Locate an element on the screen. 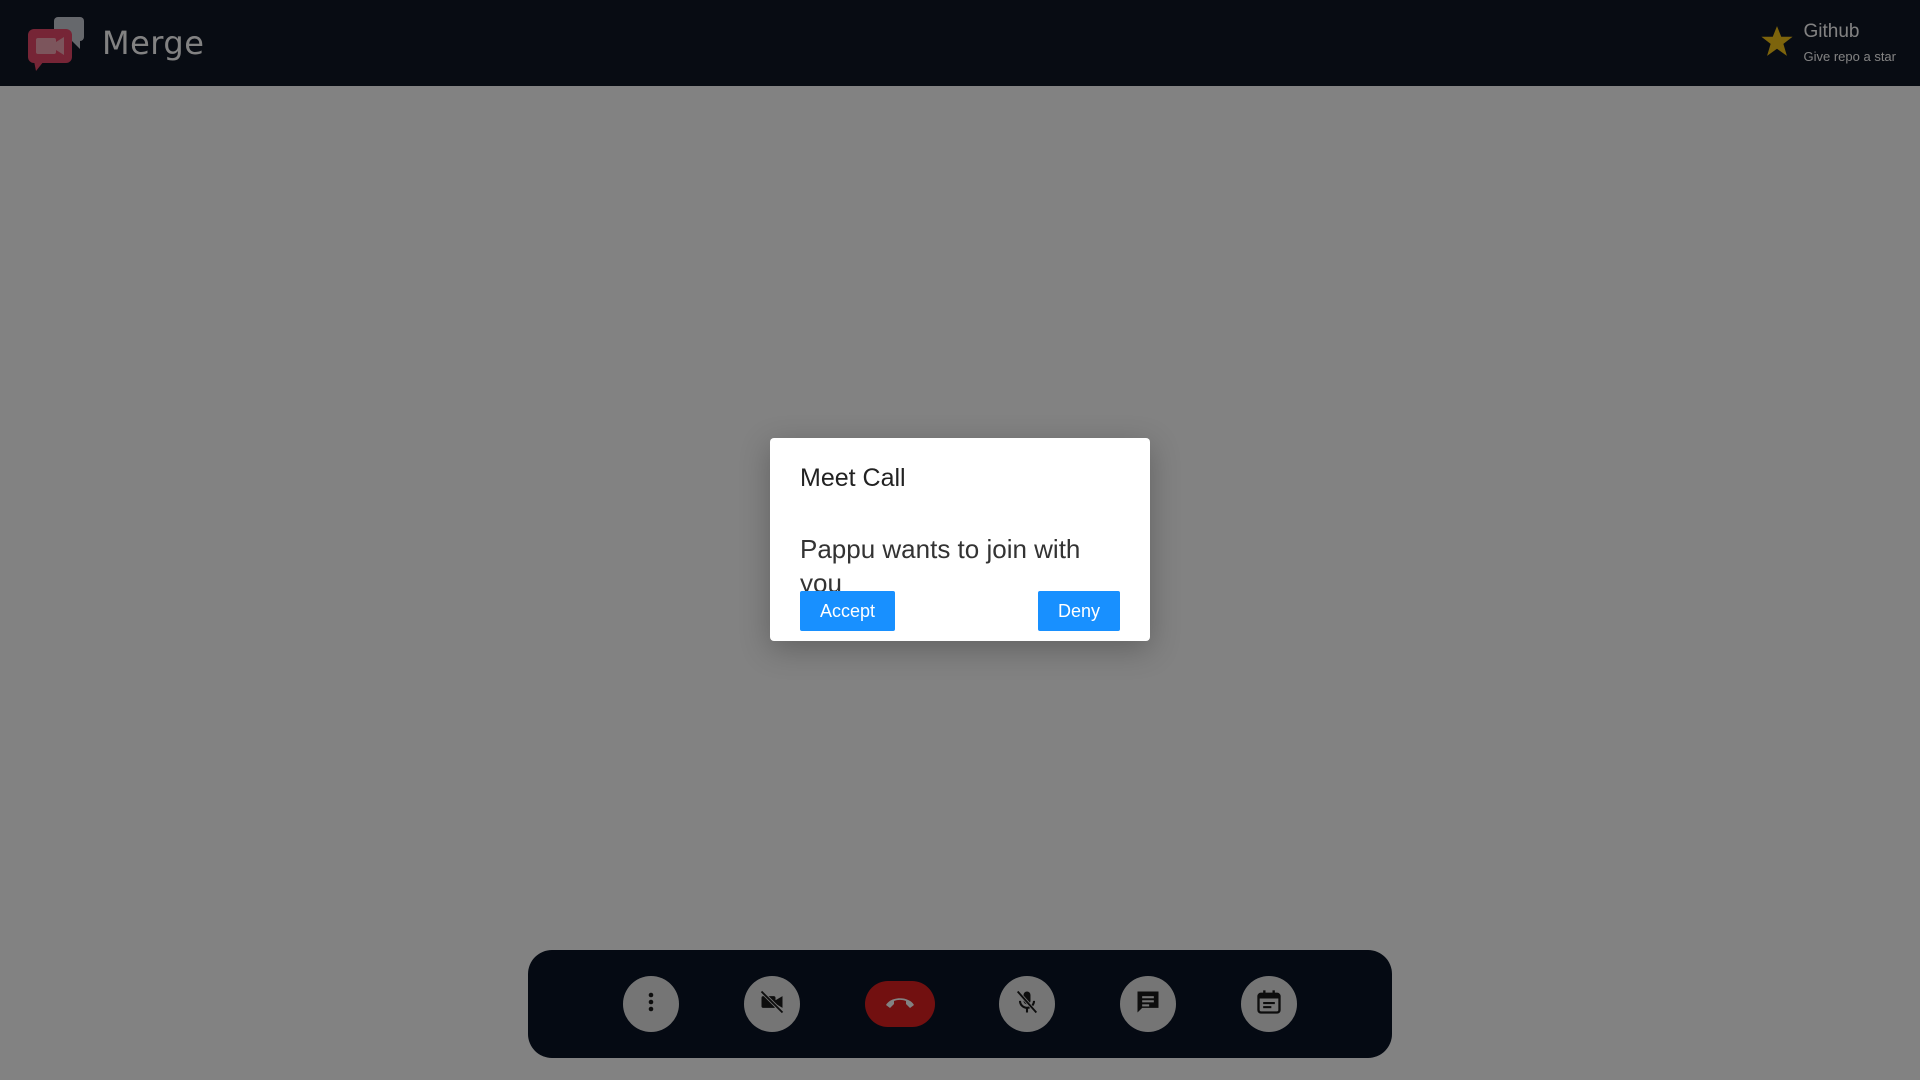  dialog-actions: Accept Deny is located at coordinates (960, 611).